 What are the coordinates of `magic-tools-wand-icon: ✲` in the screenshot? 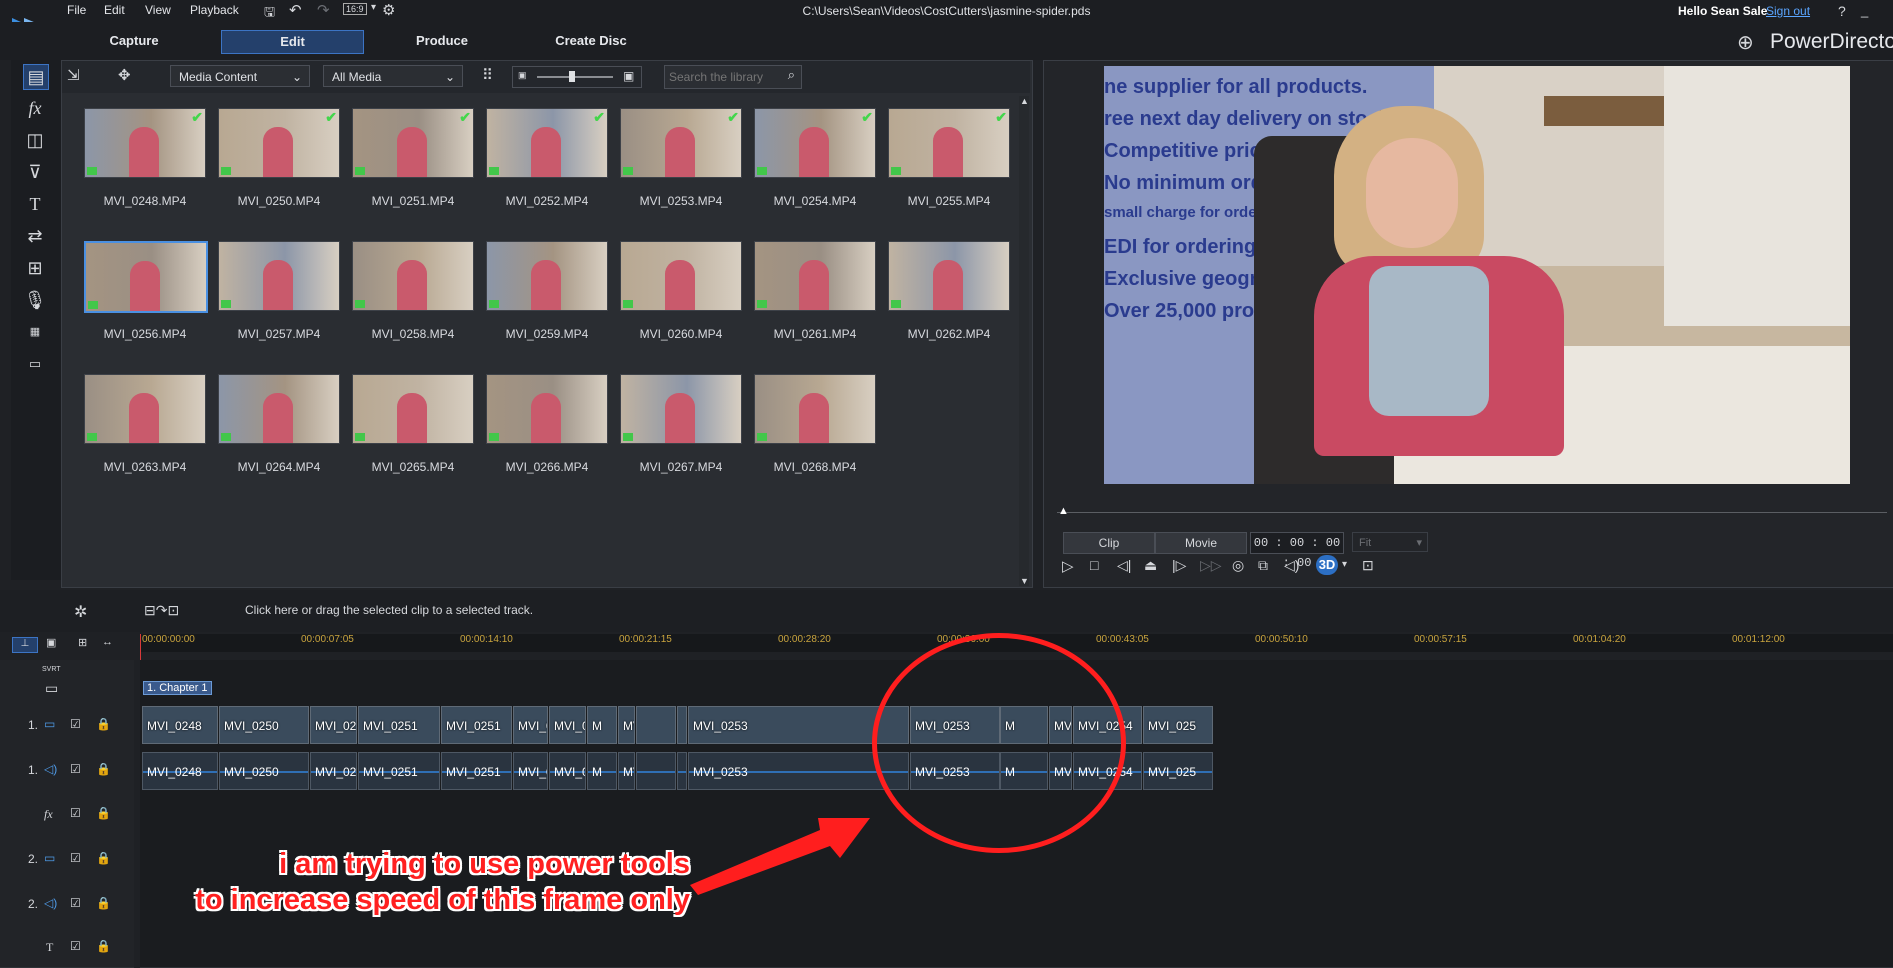 It's located at (80, 612).